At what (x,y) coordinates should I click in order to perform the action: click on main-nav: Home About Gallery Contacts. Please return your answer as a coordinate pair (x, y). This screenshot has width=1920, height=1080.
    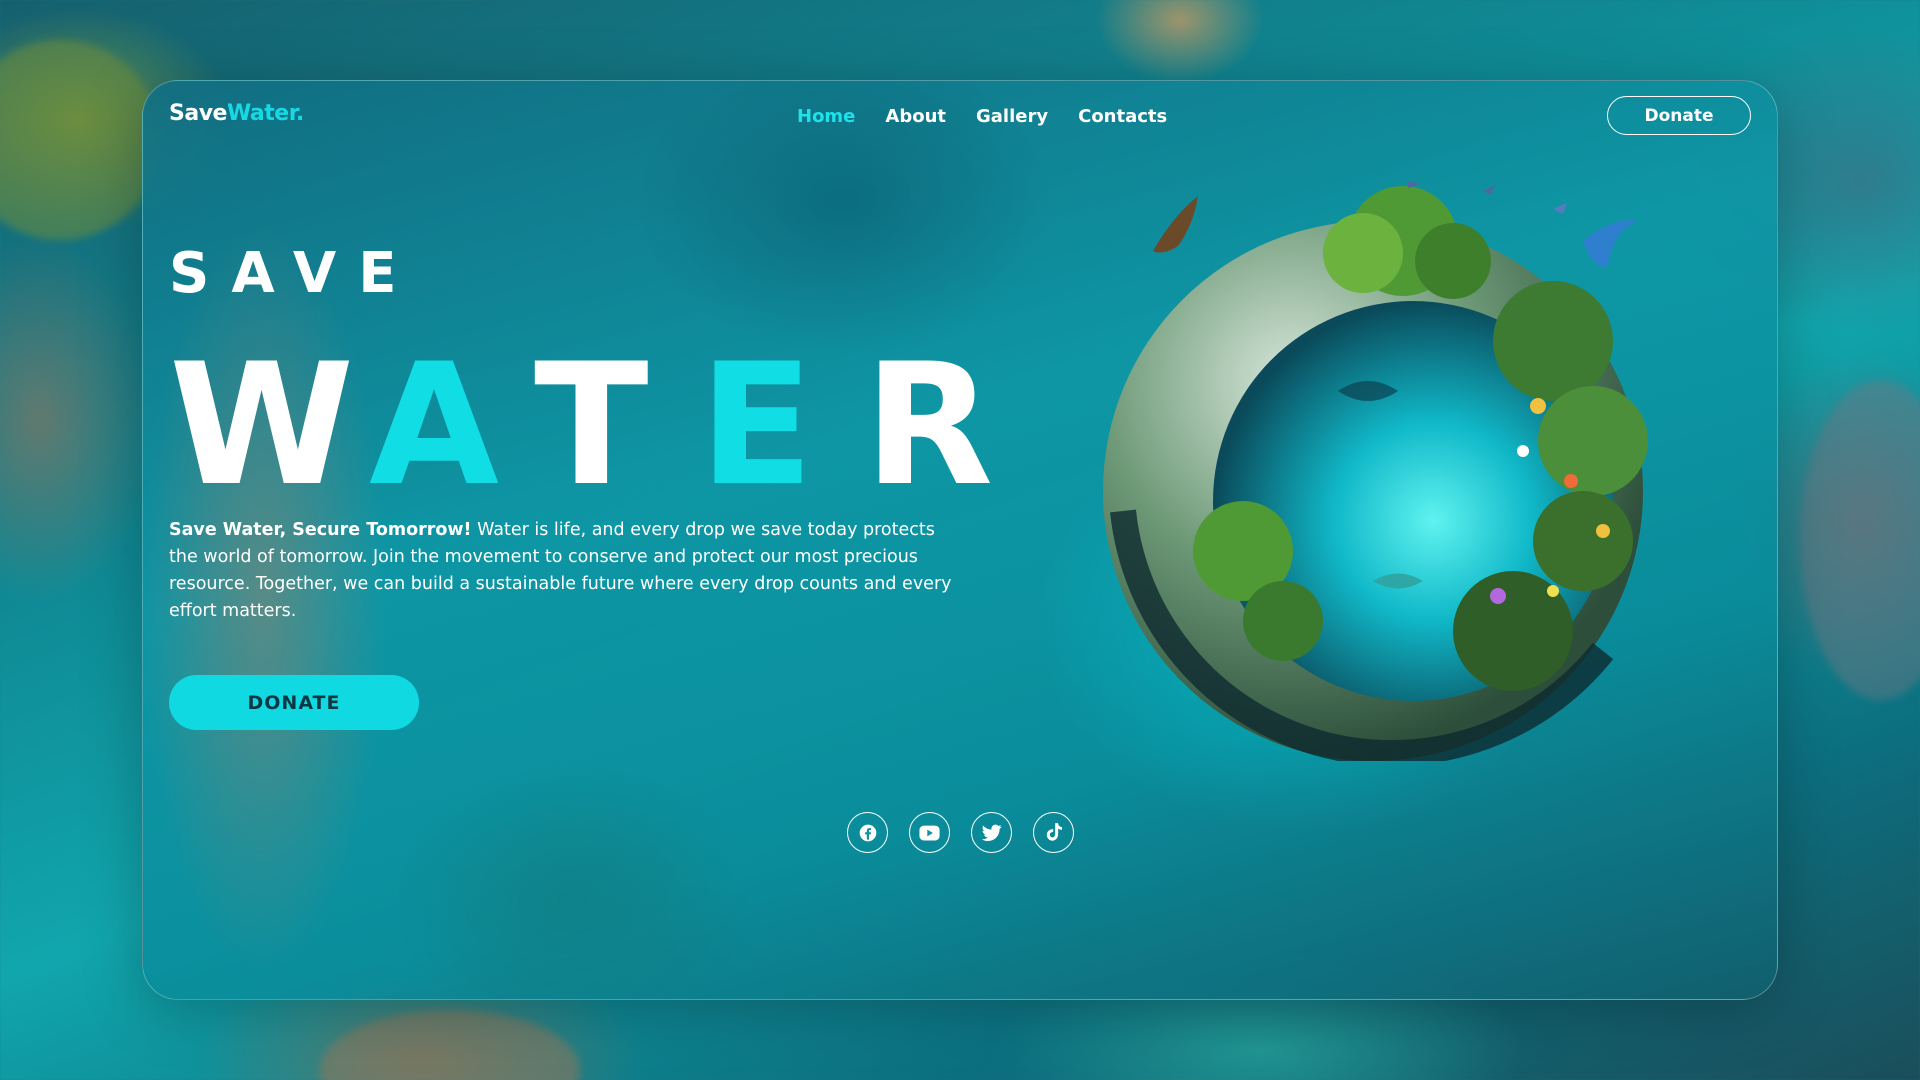
    Looking at the image, I should click on (982, 116).